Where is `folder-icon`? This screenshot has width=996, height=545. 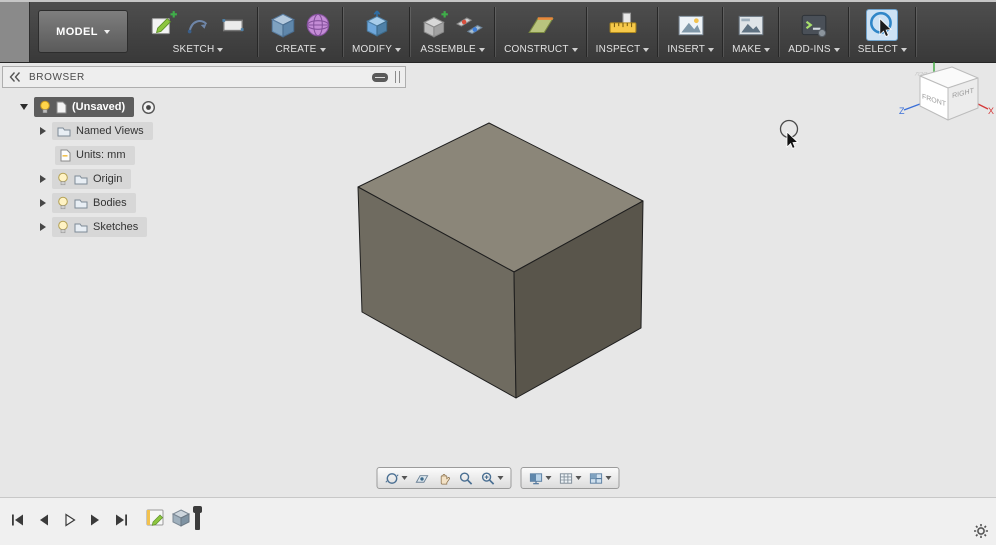
folder-icon is located at coordinates (81, 228).